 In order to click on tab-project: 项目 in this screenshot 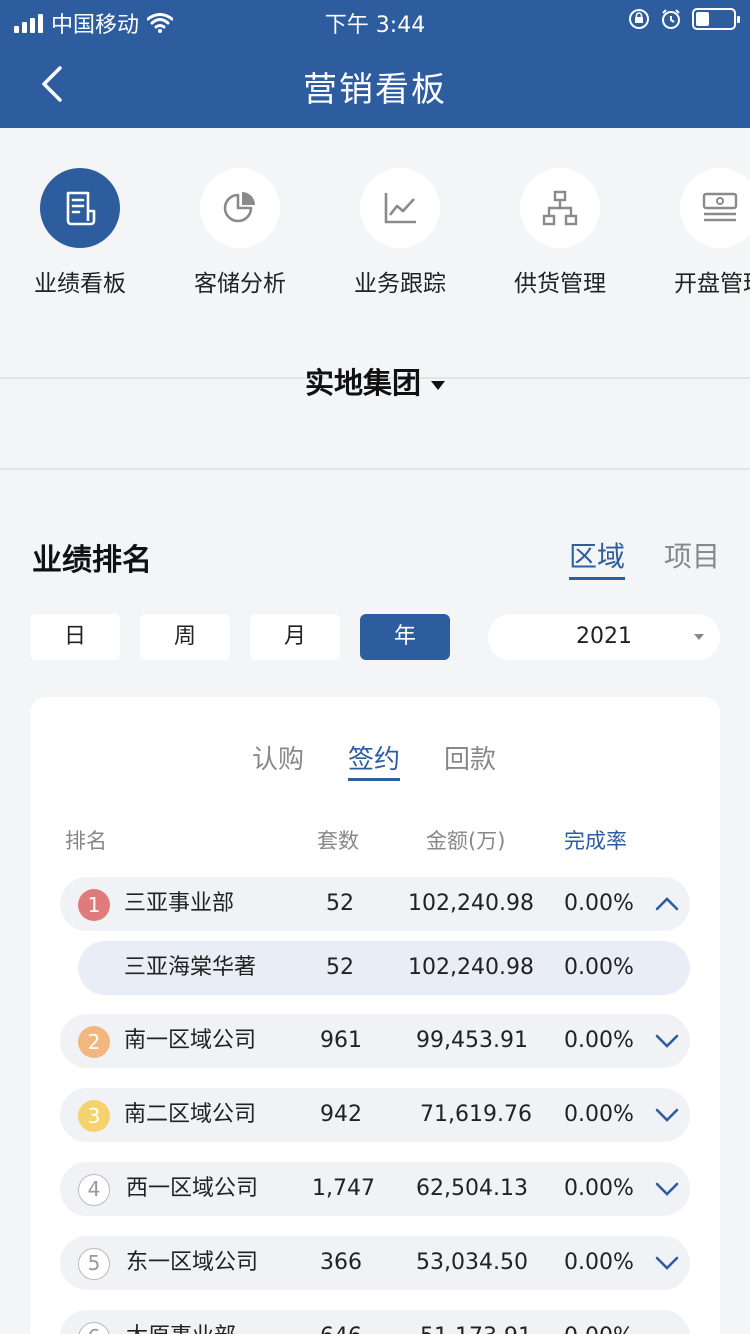, I will do `click(692, 555)`.